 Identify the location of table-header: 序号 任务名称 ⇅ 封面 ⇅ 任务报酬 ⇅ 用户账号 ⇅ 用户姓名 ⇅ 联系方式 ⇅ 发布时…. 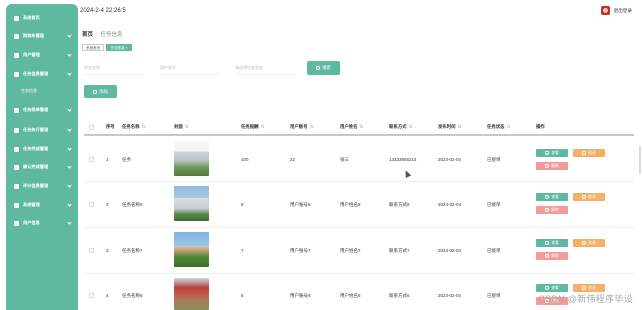
(359, 128).